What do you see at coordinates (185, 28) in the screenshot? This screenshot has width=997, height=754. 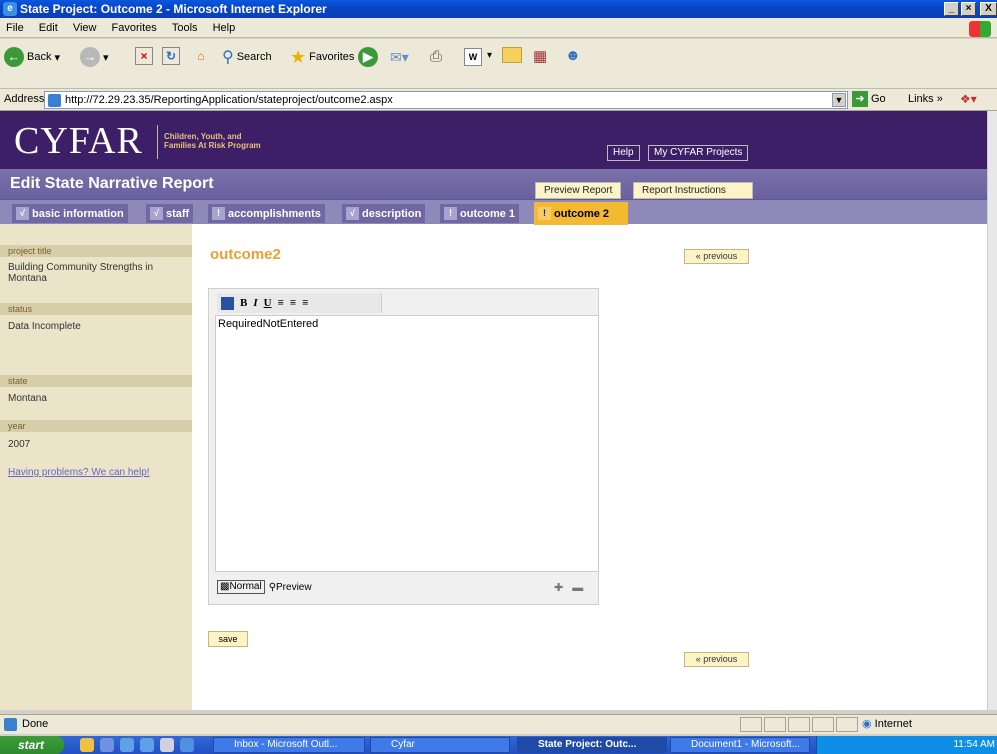 I see `menu-tools: Tools` at bounding box center [185, 28].